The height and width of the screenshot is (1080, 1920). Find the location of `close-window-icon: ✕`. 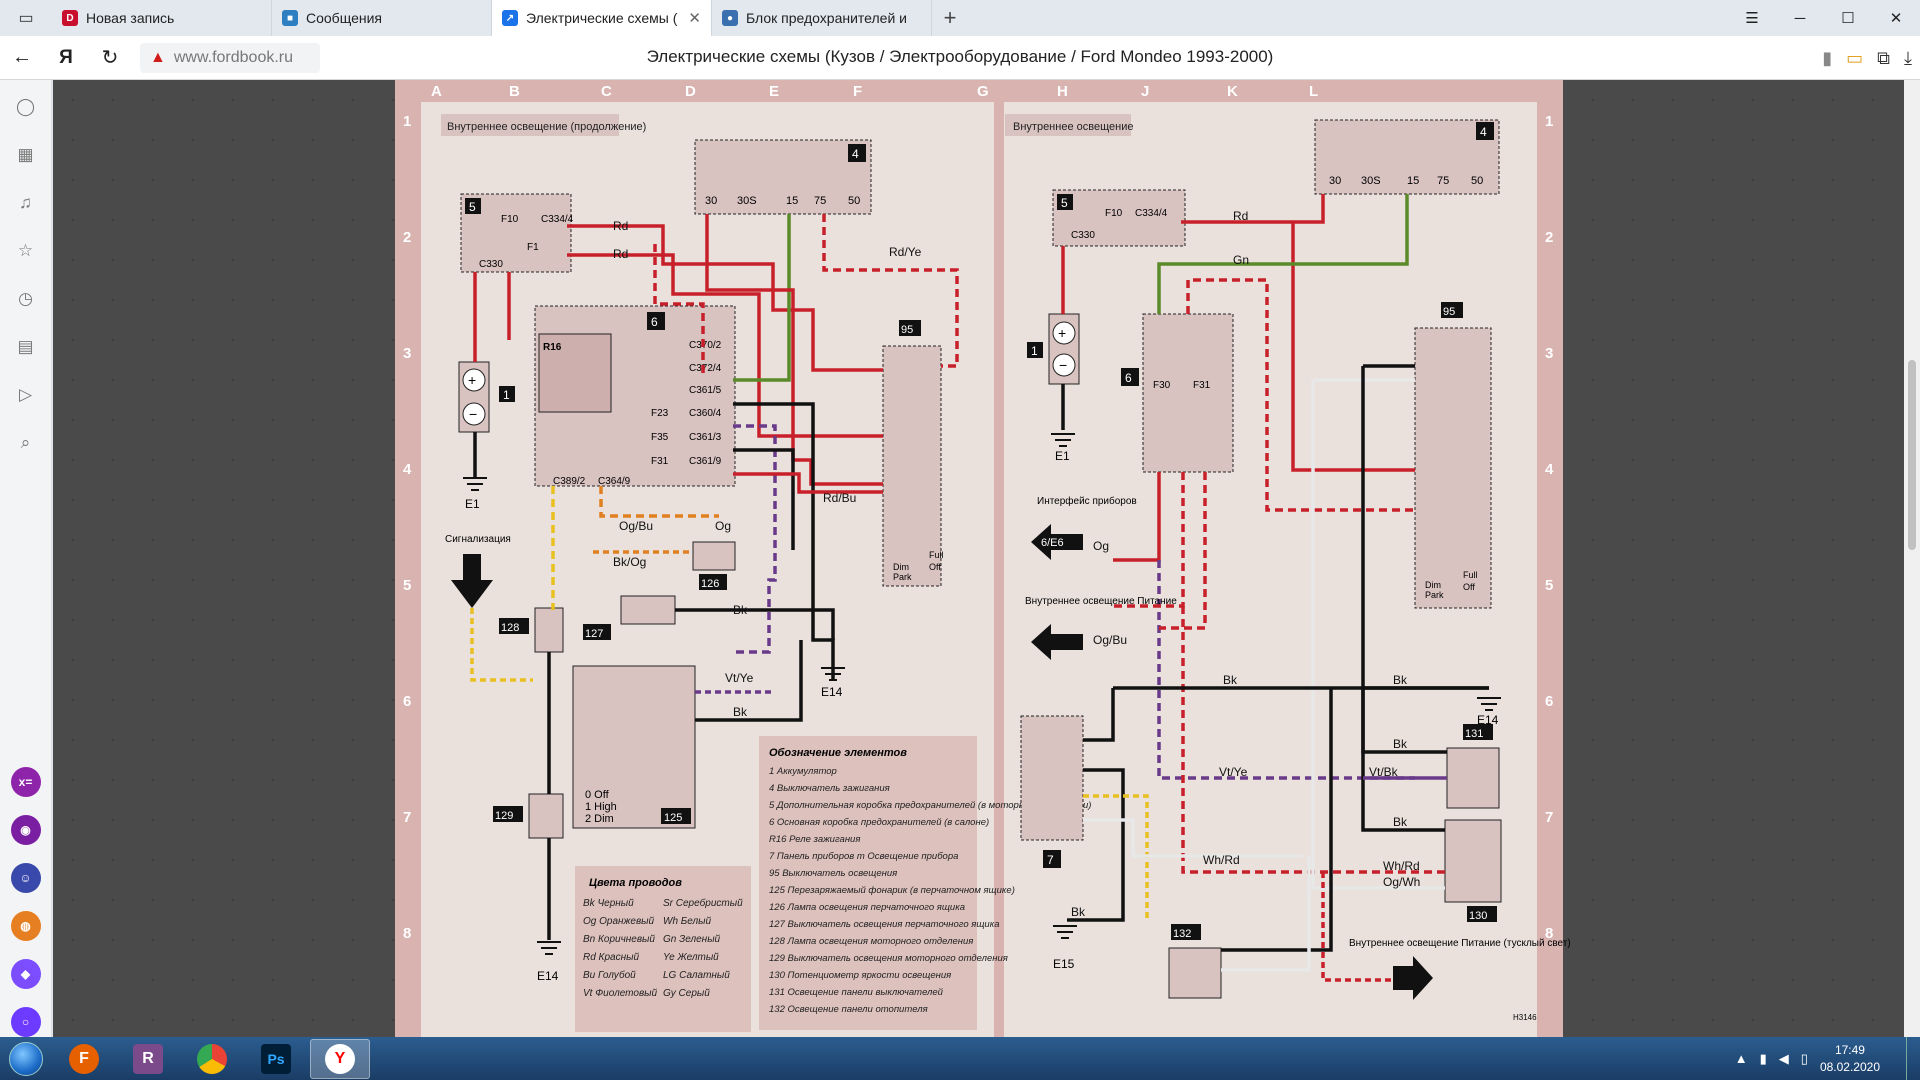

close-window-icon: ✕ is located at coordinates (1896, 18).